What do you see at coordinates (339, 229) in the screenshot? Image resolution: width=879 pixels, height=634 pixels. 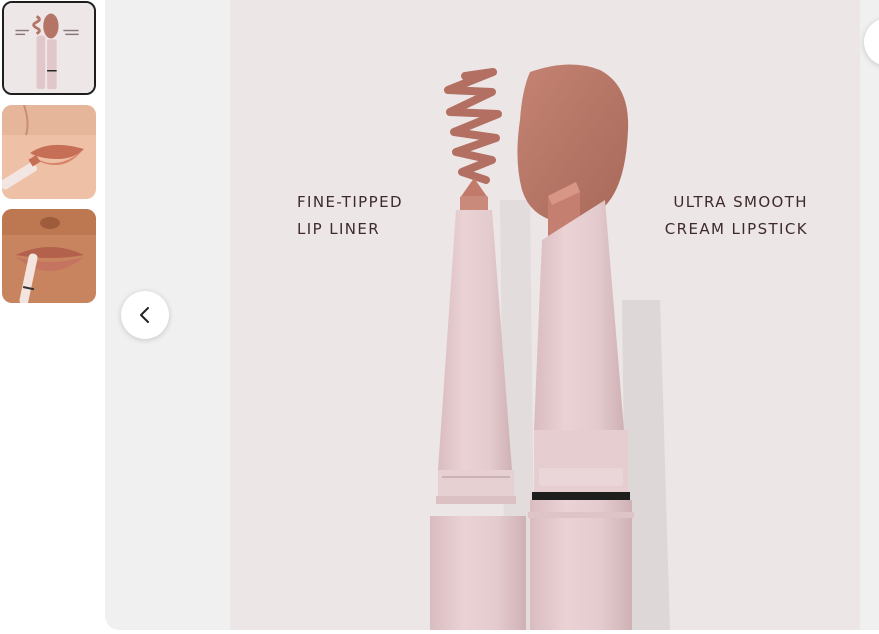 I see `liner-caption-line-2: LIP LINER` at bounding box center [339, 229].